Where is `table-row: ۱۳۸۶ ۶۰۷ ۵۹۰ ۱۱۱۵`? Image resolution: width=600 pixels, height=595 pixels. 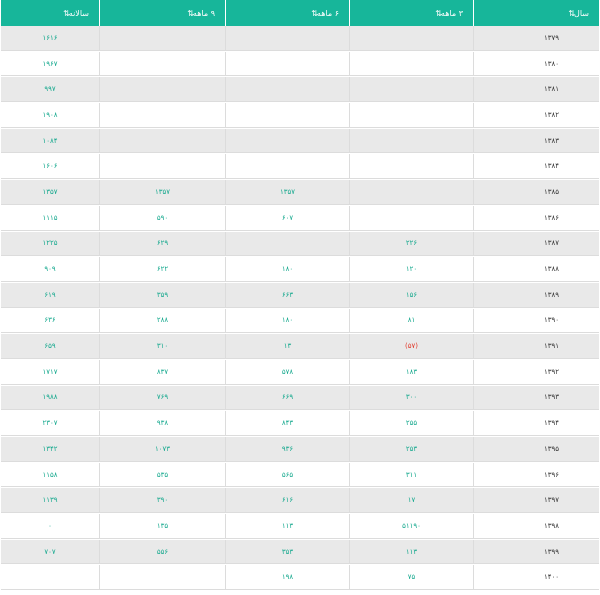
table-row: ۱۳۸۶ ۶۰۷ ۵۹۰ ۱۱۱۵ is located at coordinates (300, 218).